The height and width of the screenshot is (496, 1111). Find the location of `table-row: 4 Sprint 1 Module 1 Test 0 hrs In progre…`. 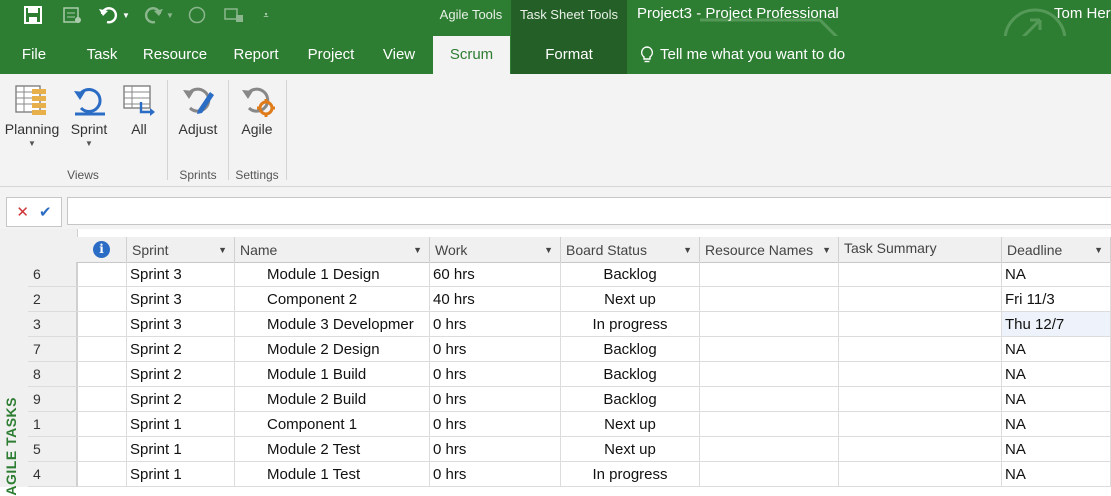

table-row: 4 Sprint 1 Module 1 Test 0 hrs In progre… is located at coordinates (569, 474).